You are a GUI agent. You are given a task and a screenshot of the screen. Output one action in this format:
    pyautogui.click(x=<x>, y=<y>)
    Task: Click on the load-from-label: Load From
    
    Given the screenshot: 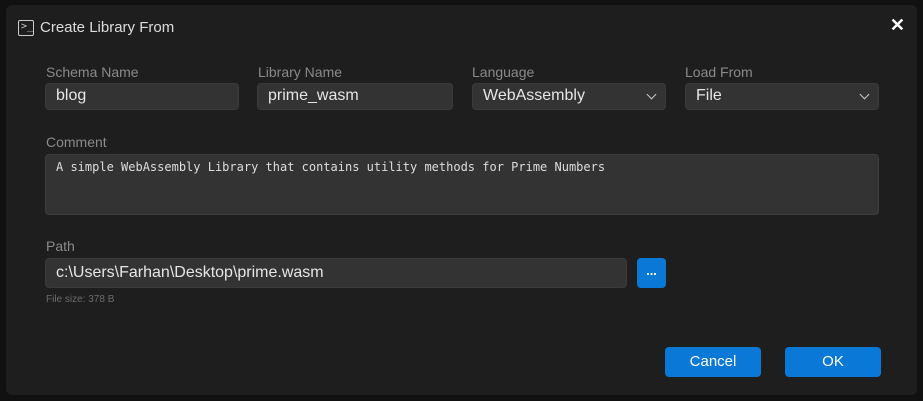 What is the action you would take?
    pyautogui.click(x=719, y=72)
    